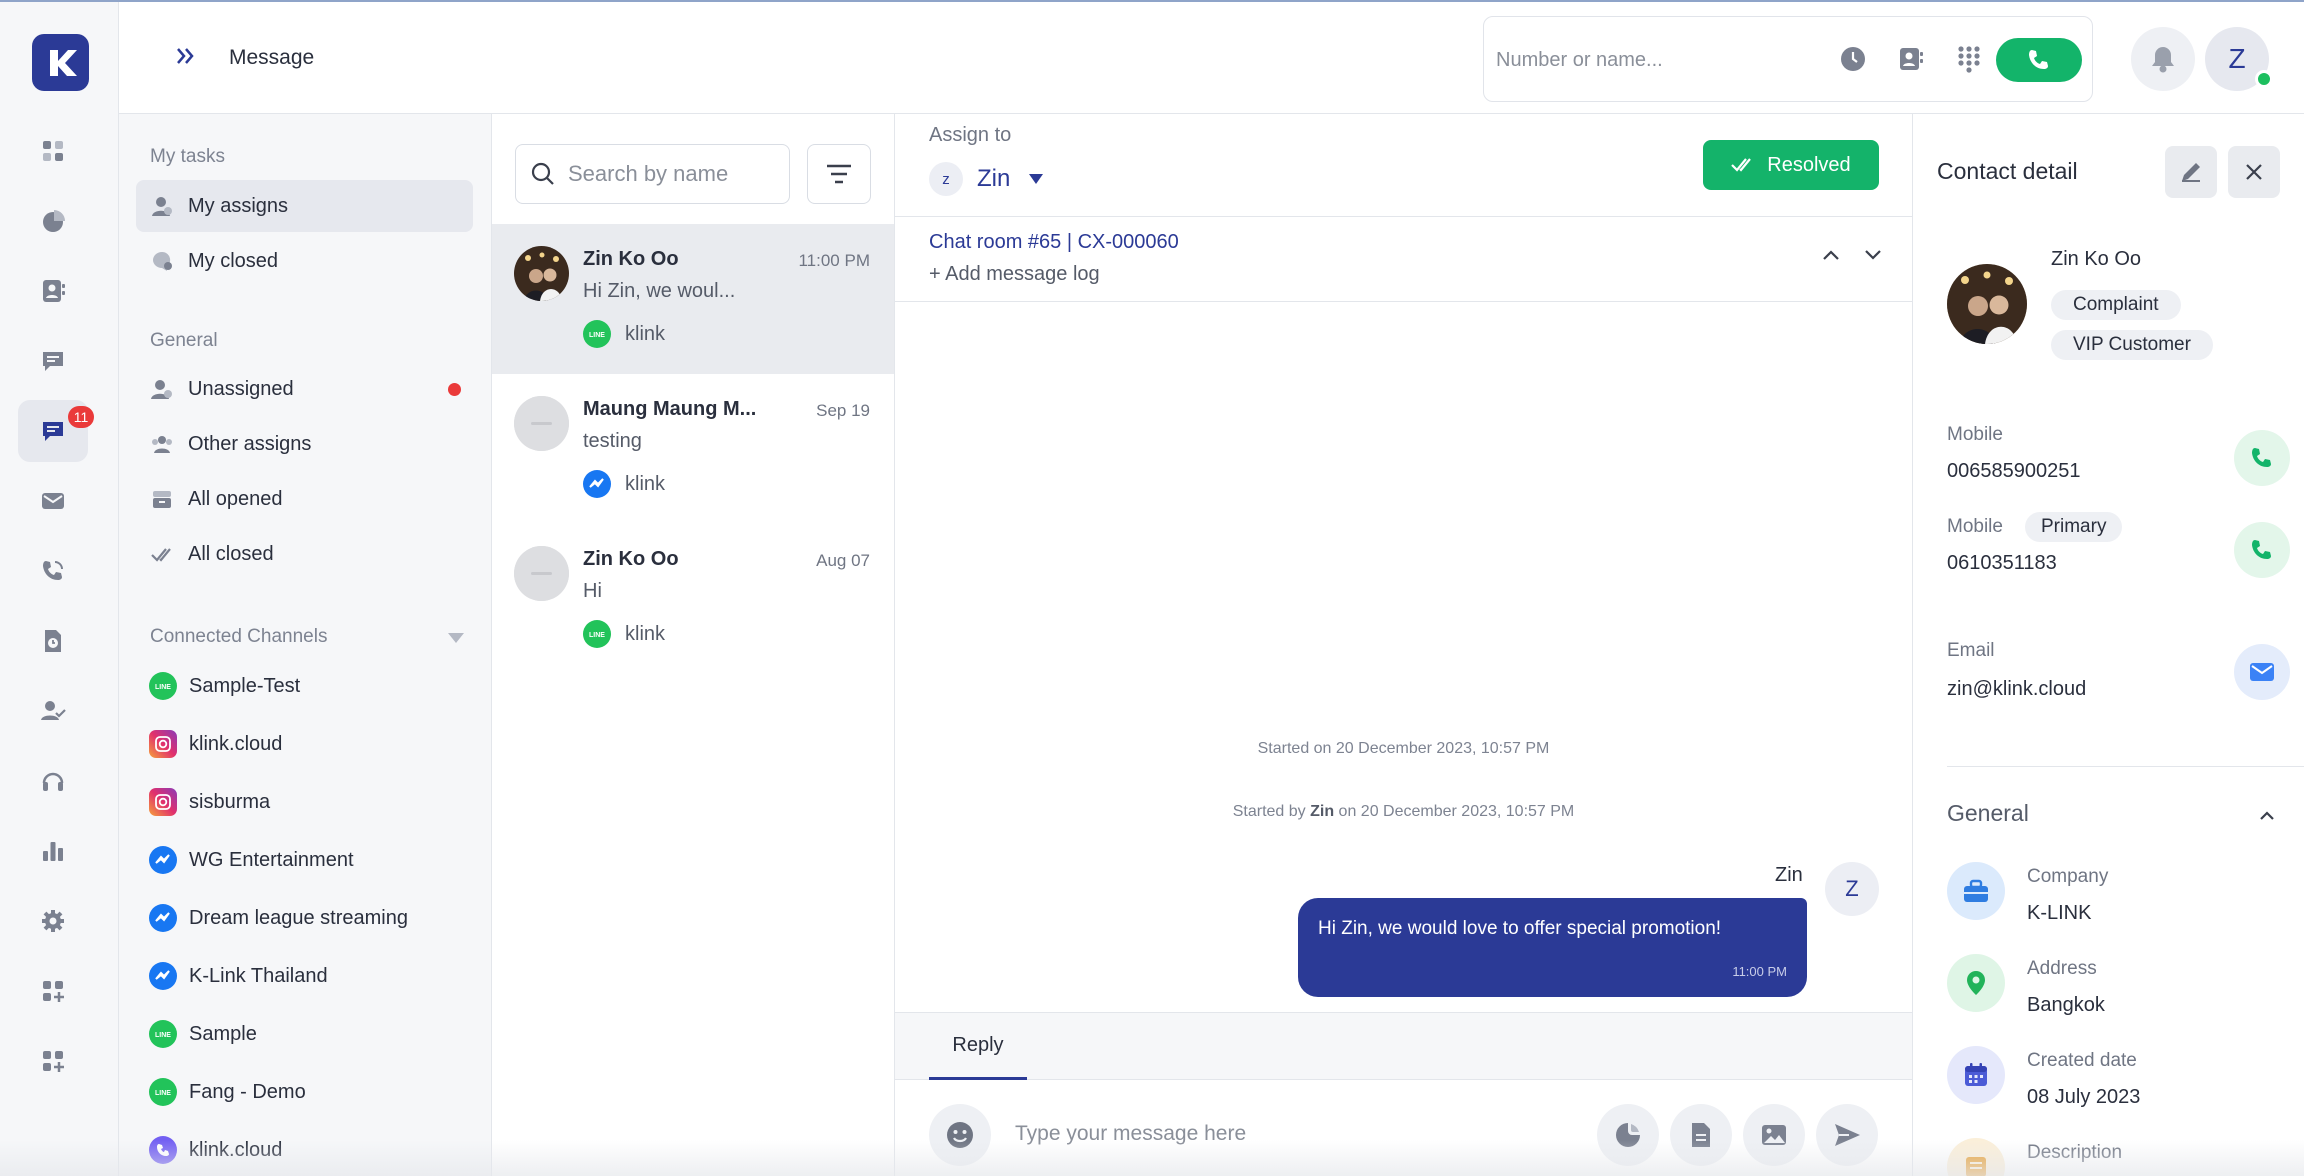  What do you see at coordinates (2116, 305) in the screenshot?
I see `tag-complaint: Complaint` at bounding box center [2116, 305].